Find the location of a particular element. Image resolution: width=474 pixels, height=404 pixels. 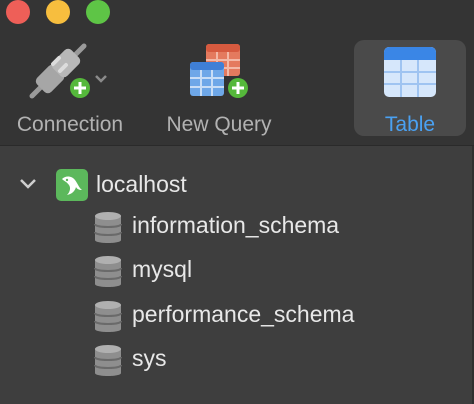

database-name: performance_schema is located at coordinates (243, 314).